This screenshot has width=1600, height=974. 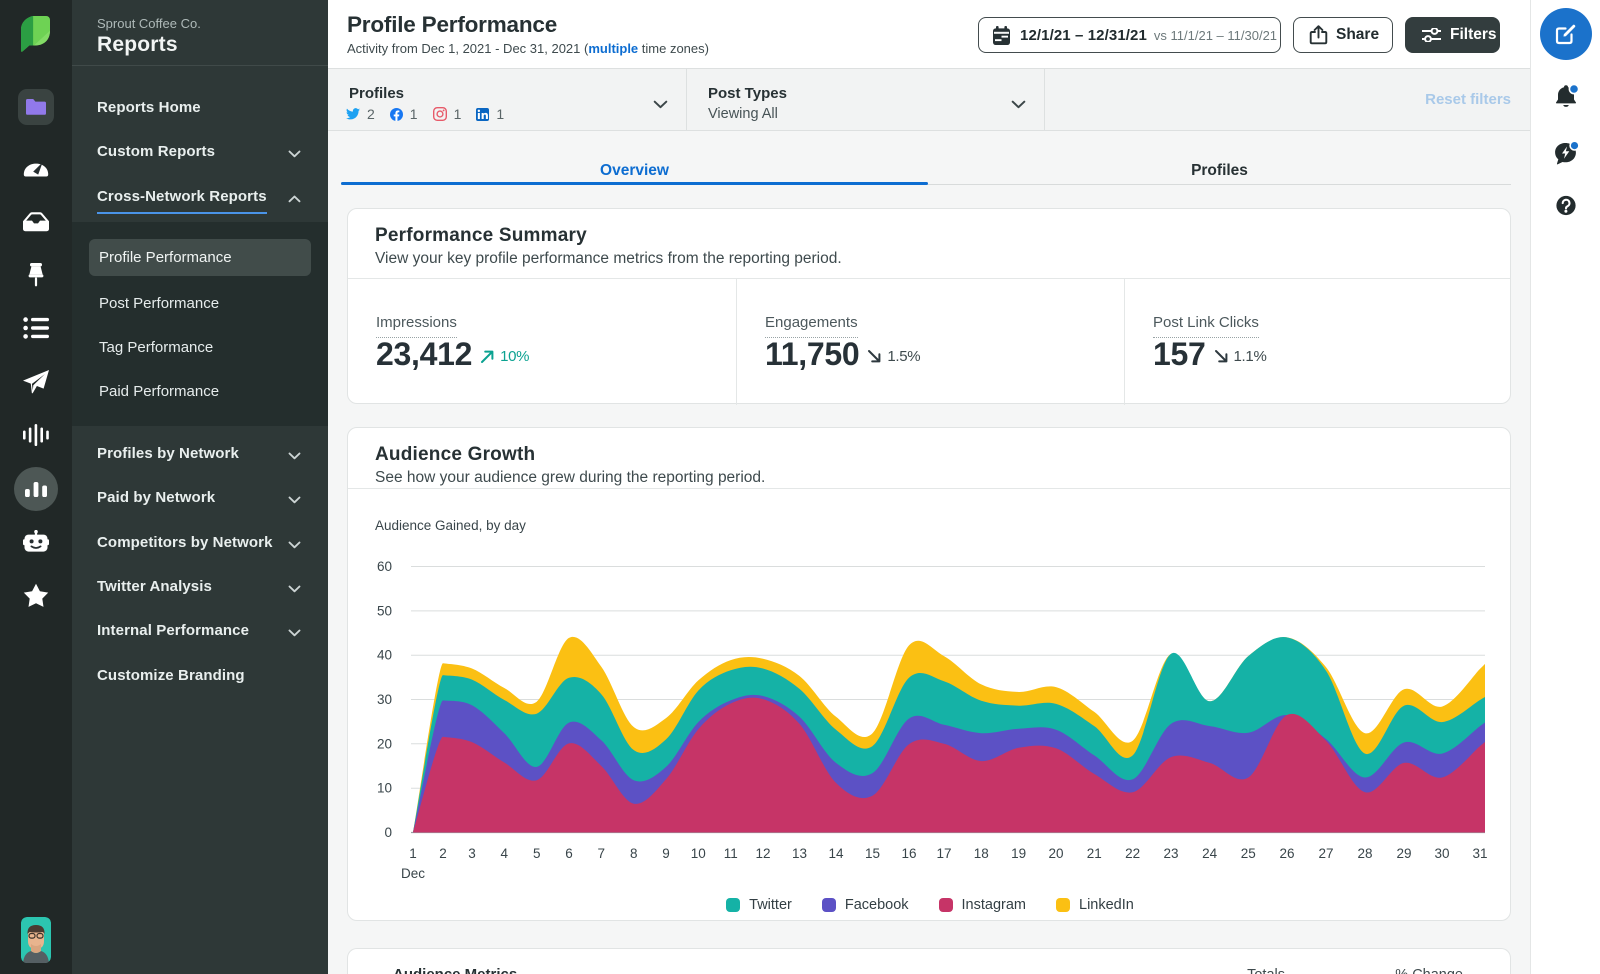 What do you see at coordinates (731, 853) in the screenshot?
I see `svg-text: 11` at bounding box center [731, 853].